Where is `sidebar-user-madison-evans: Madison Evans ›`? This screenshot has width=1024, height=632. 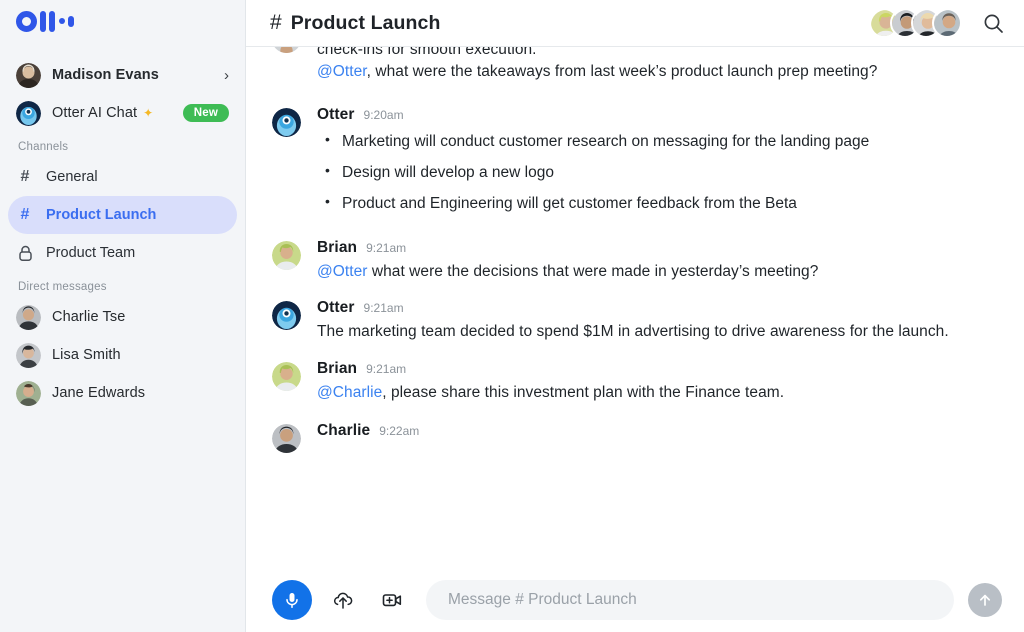 sidebar-user-madison-evans: Madison Evans › is located at coordinates (122, 75).